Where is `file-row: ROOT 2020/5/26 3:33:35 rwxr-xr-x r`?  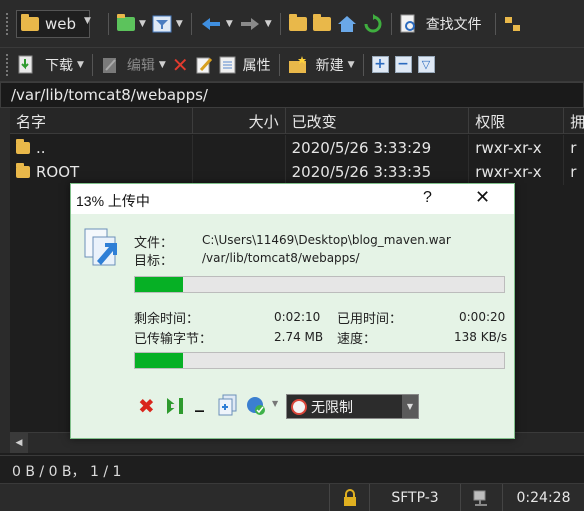 file-row: ROOT 2020/5/26 3:33:35 rwxr-xr-x r is located at coordinates (297, 172).